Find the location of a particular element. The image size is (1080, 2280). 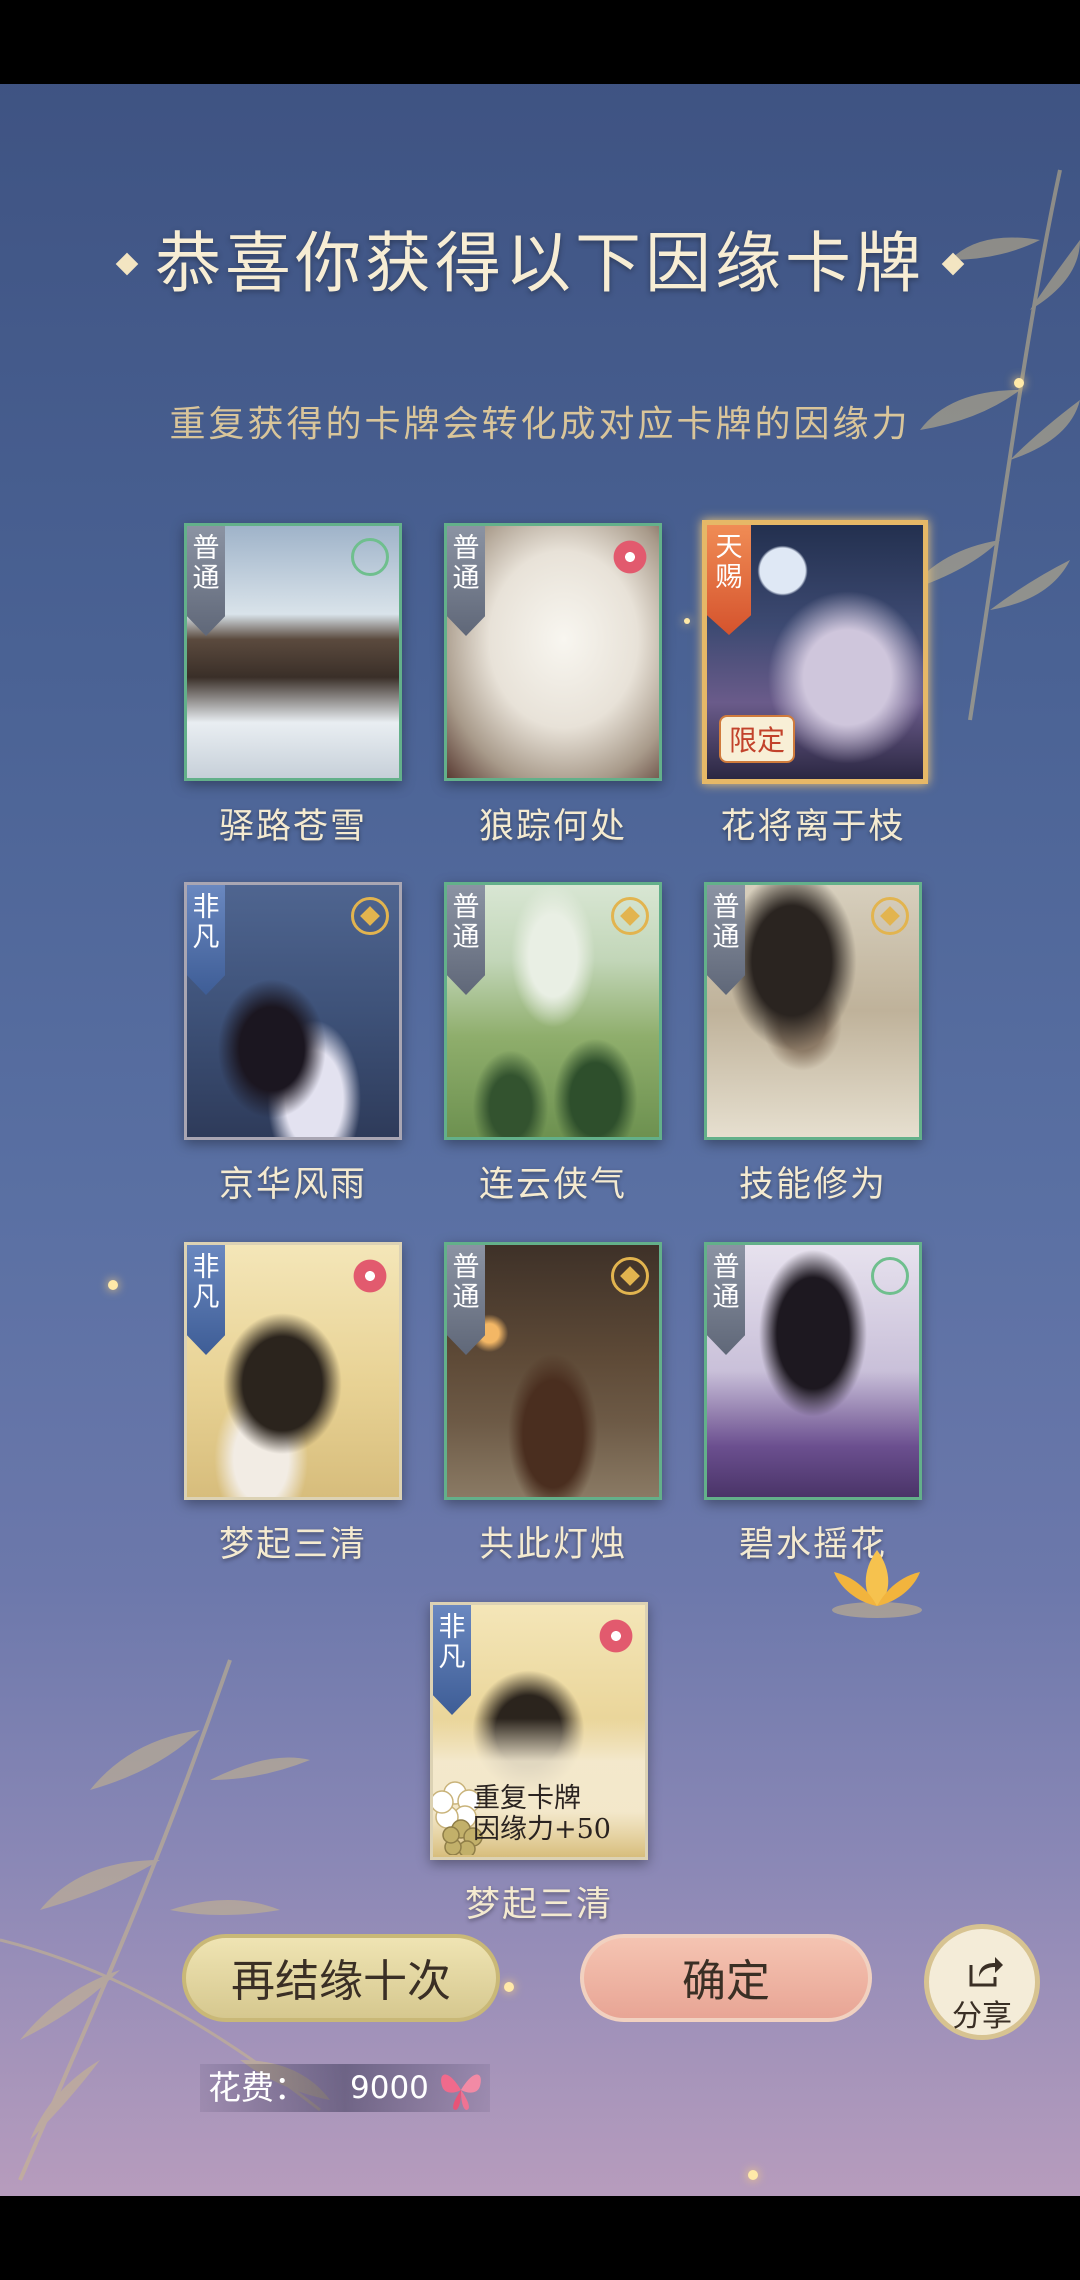

limited-tag: 限定 is located at coordinates (757, 739).